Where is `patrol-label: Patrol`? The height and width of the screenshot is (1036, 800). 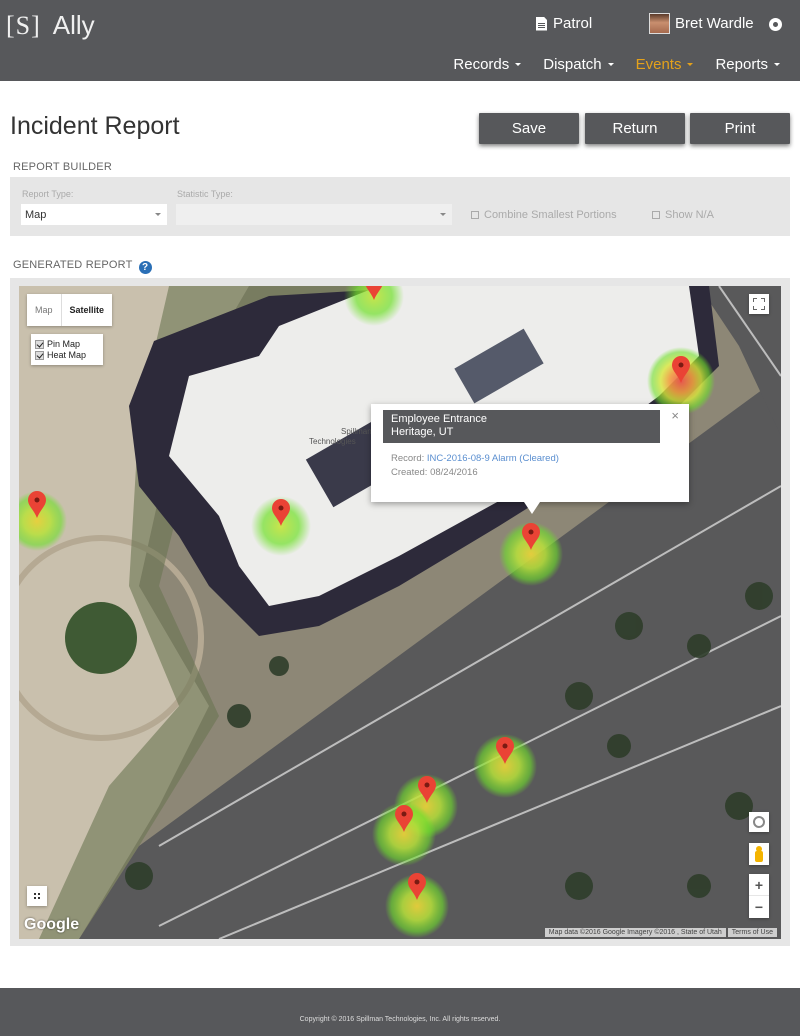
patrol-label: Patrol is located at coordinates (573, 23).